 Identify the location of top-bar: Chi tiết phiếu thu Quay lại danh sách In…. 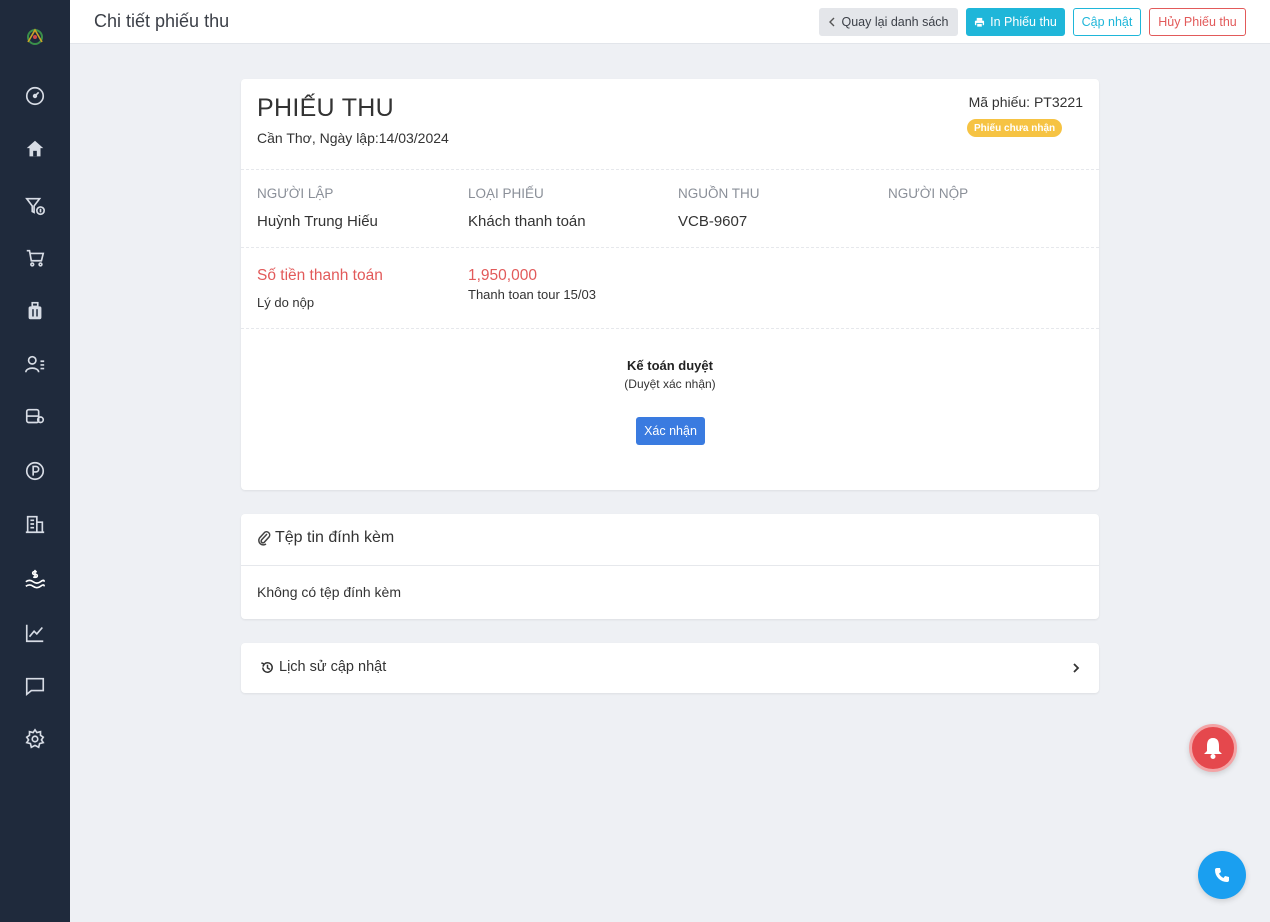
(670, 22).